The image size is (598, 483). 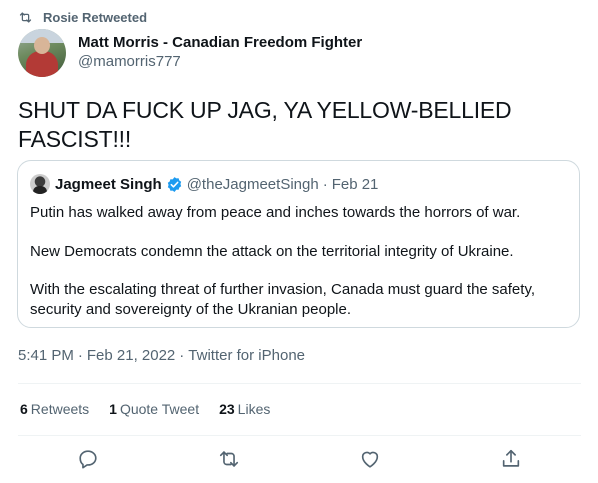 I want to click on avatar, so click(x=42, y=53).